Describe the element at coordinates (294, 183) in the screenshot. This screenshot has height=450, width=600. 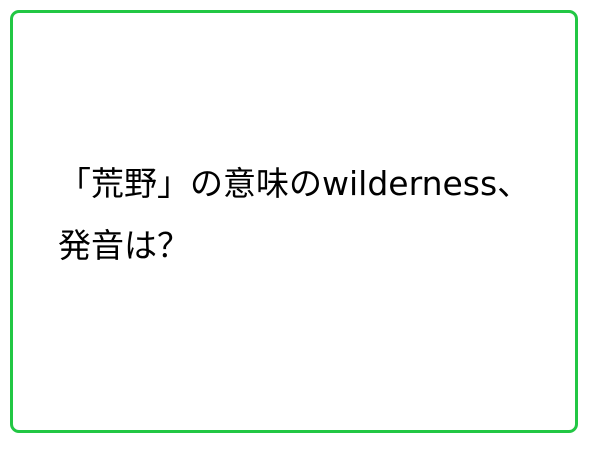
I see `question-line-1: 「荒野」の意味のwilderness、` at that location.